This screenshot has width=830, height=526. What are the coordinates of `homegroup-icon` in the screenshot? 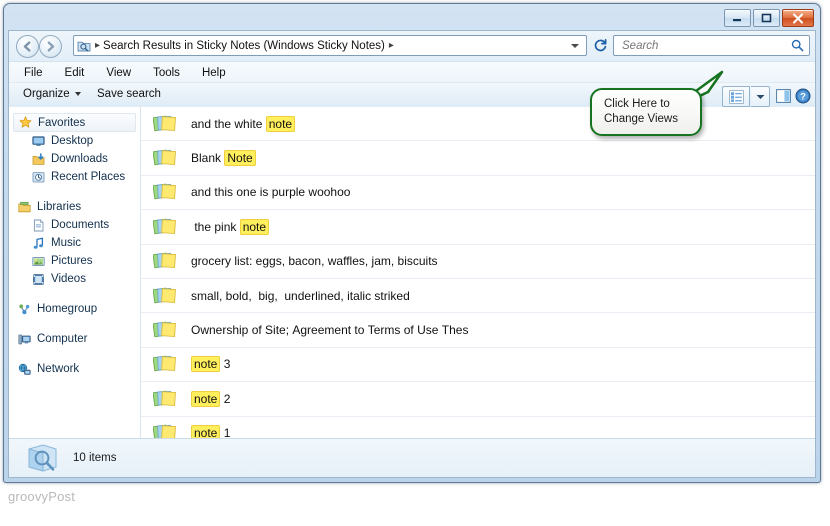 It's located at (24, 309).